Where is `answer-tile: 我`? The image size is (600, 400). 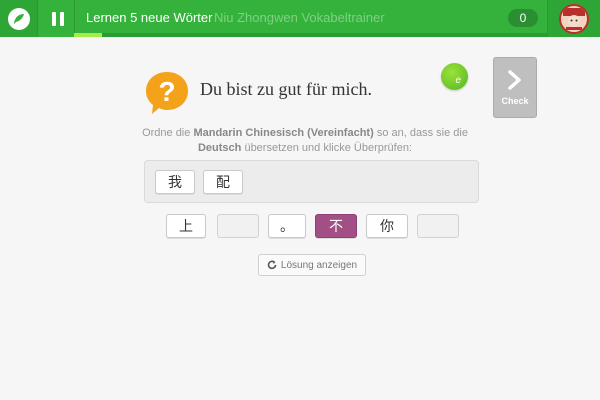
answer-tile: 我 is located at coordinates (175, 182).